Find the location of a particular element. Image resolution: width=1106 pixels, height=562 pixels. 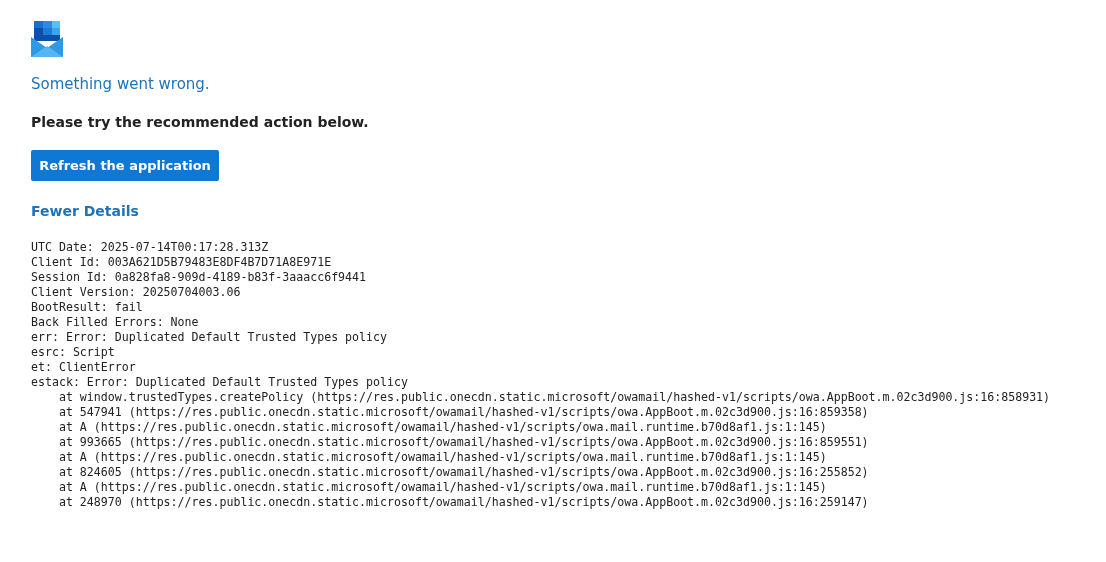

error-detail-line: UTC Date: 2025-07-14T00:17:28.313Z is located at coordinates (150, 247).